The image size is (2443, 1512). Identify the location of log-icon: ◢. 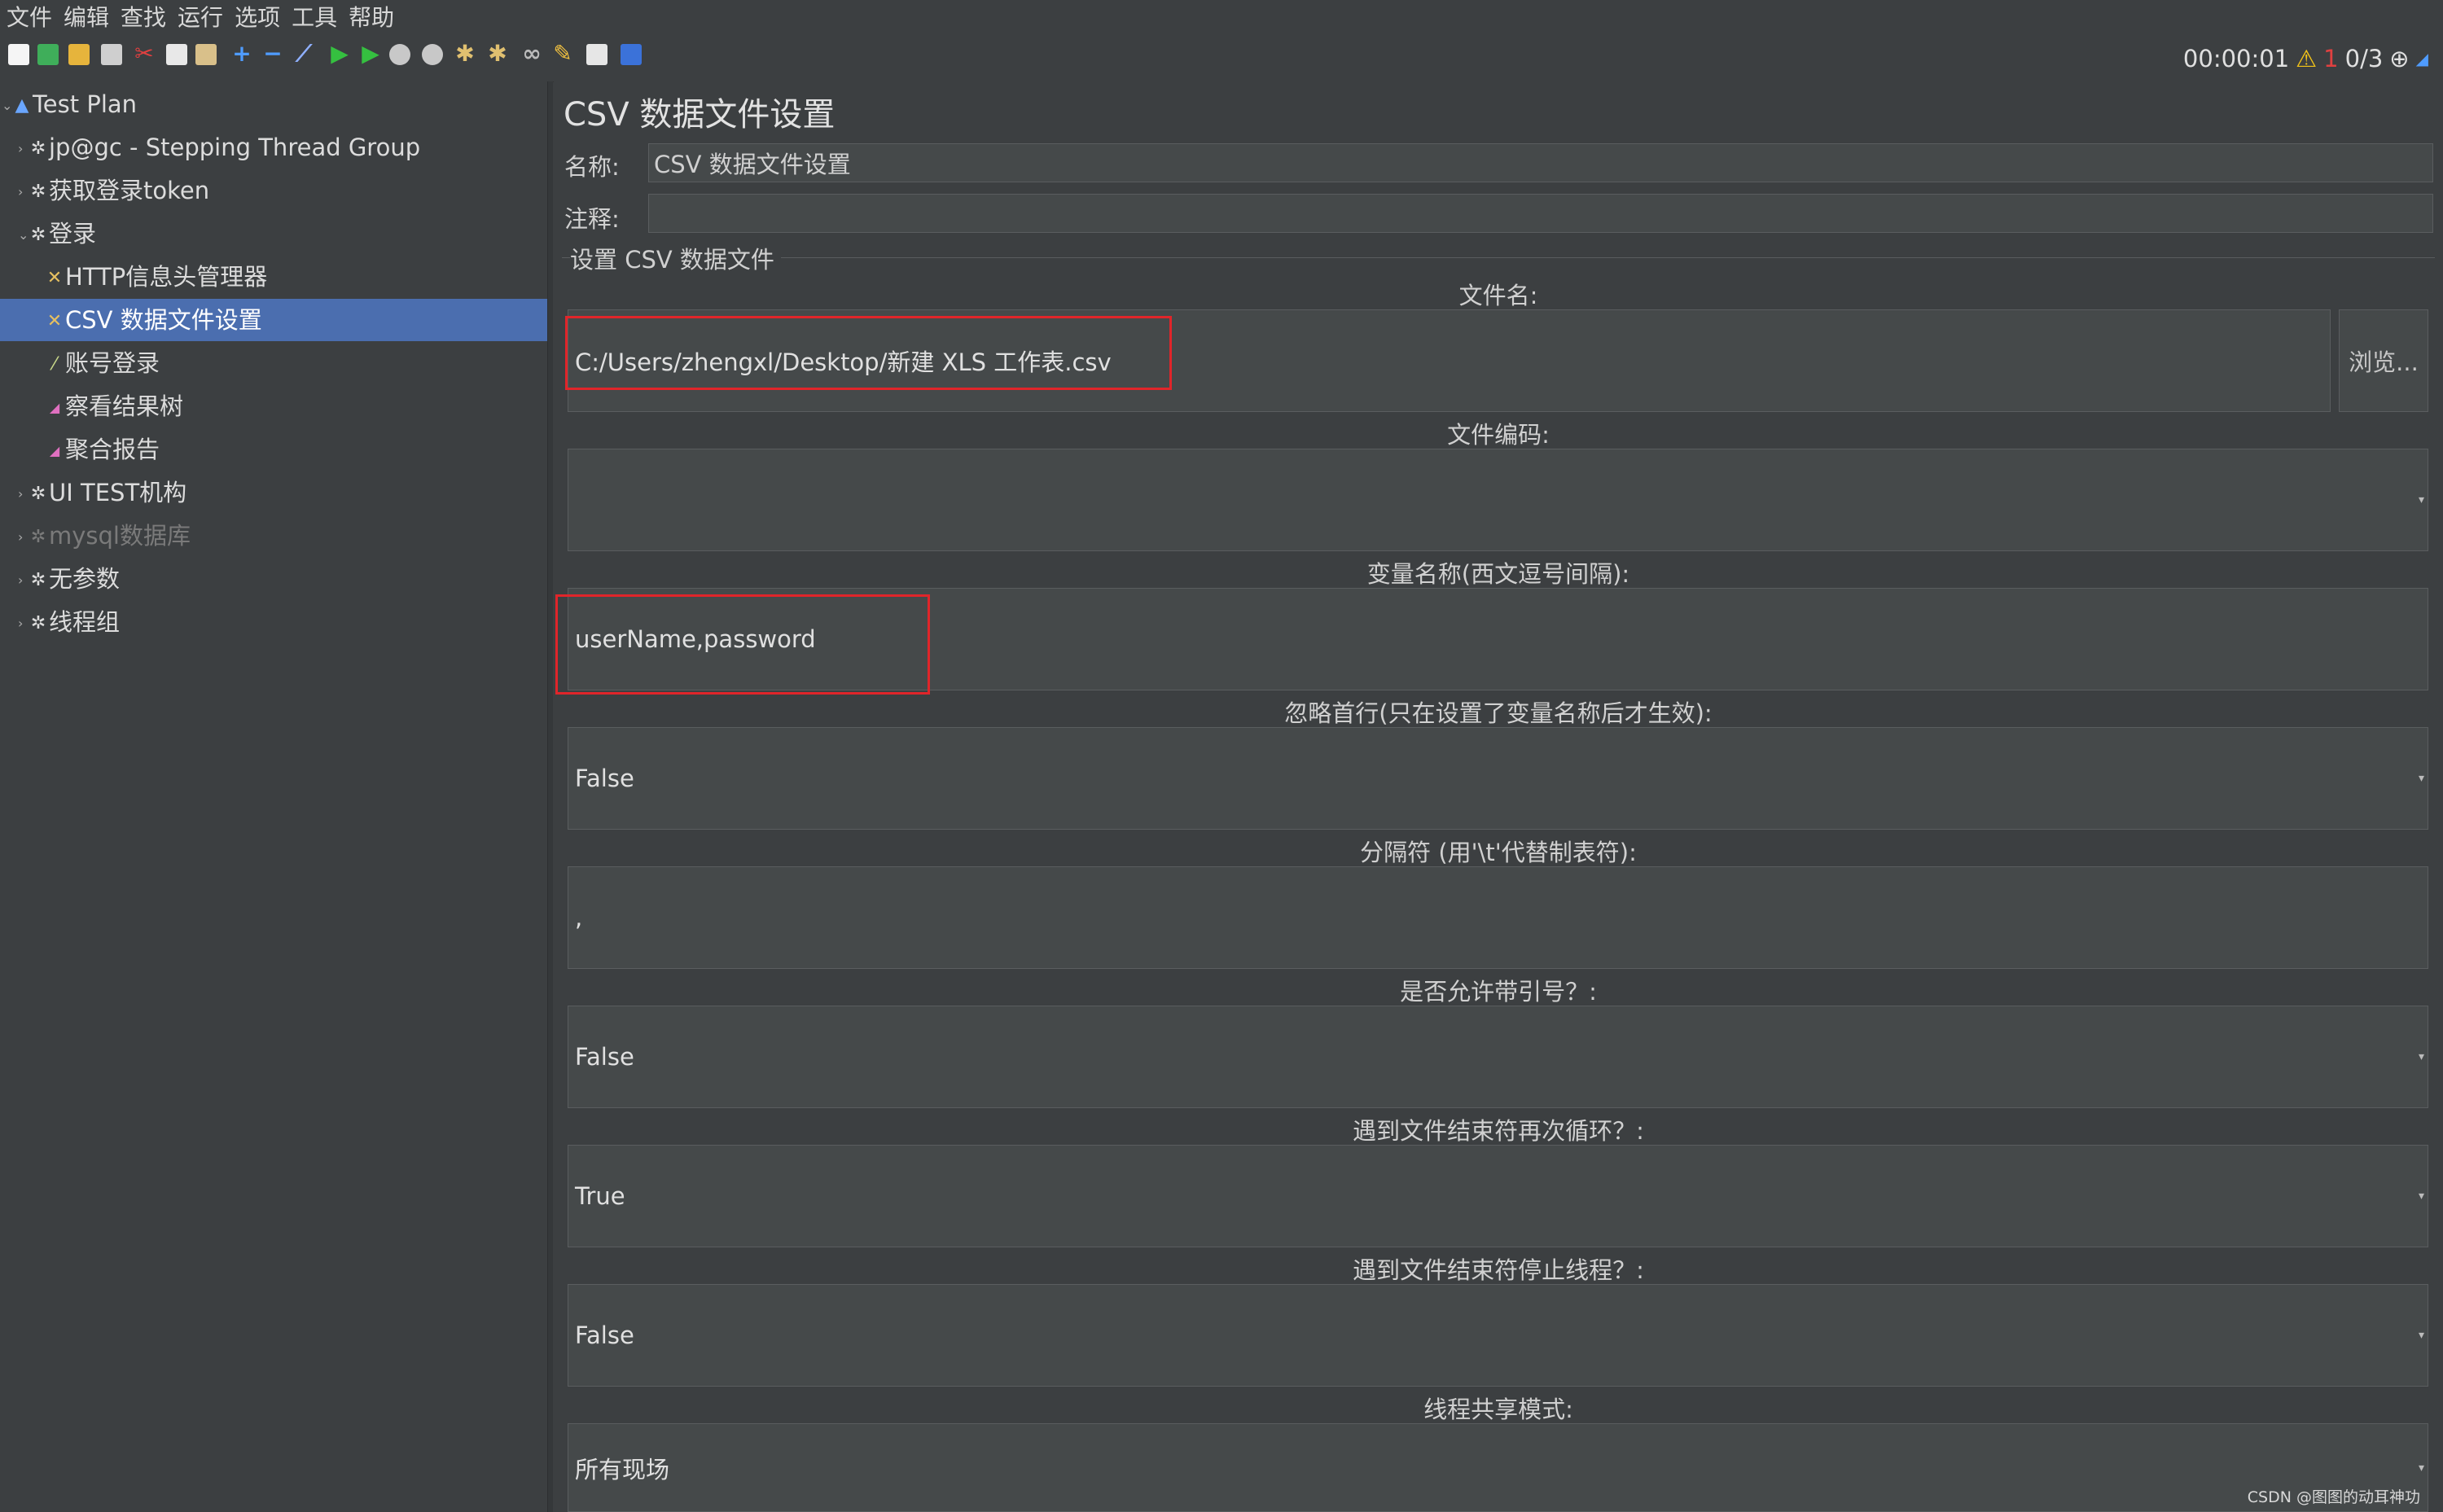
(2422, 59).